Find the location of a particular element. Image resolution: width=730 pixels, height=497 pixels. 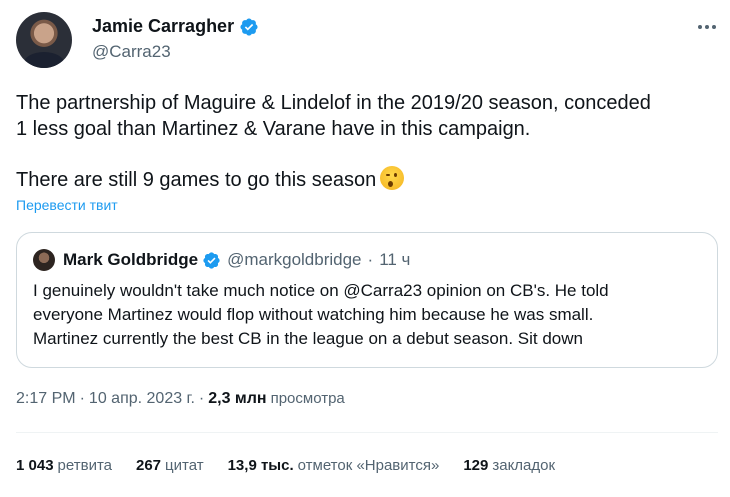

retweets-count: 1 043 is located at coordinates (35, 465).